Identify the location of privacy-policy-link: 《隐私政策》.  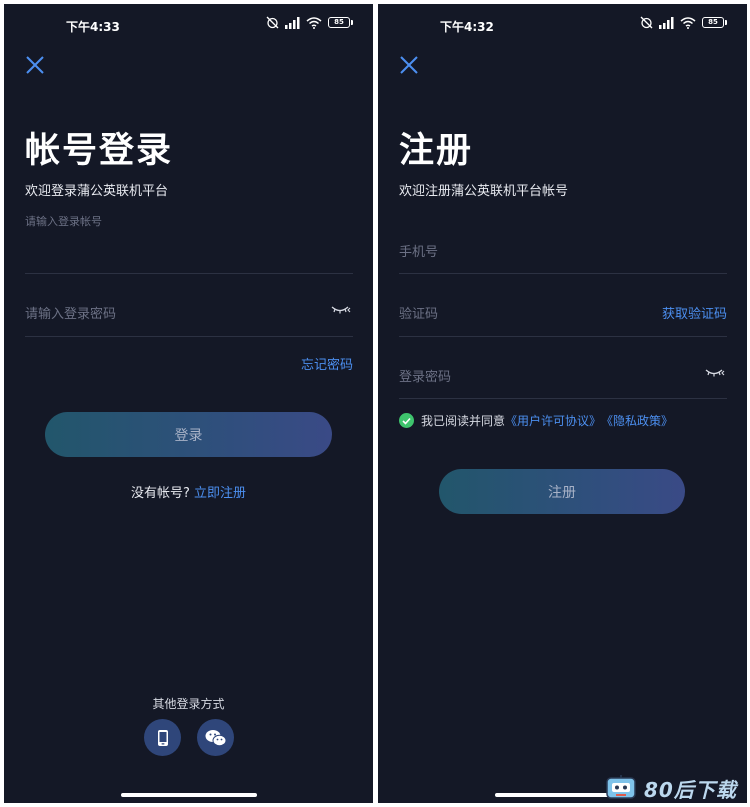
(637, 420).